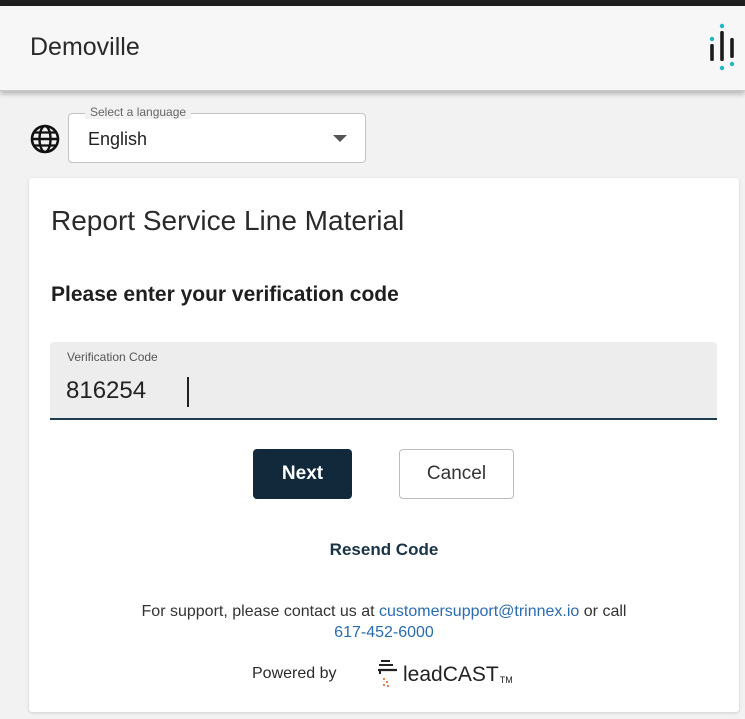  I want to click on logo-bar-left, so click(712, 52).